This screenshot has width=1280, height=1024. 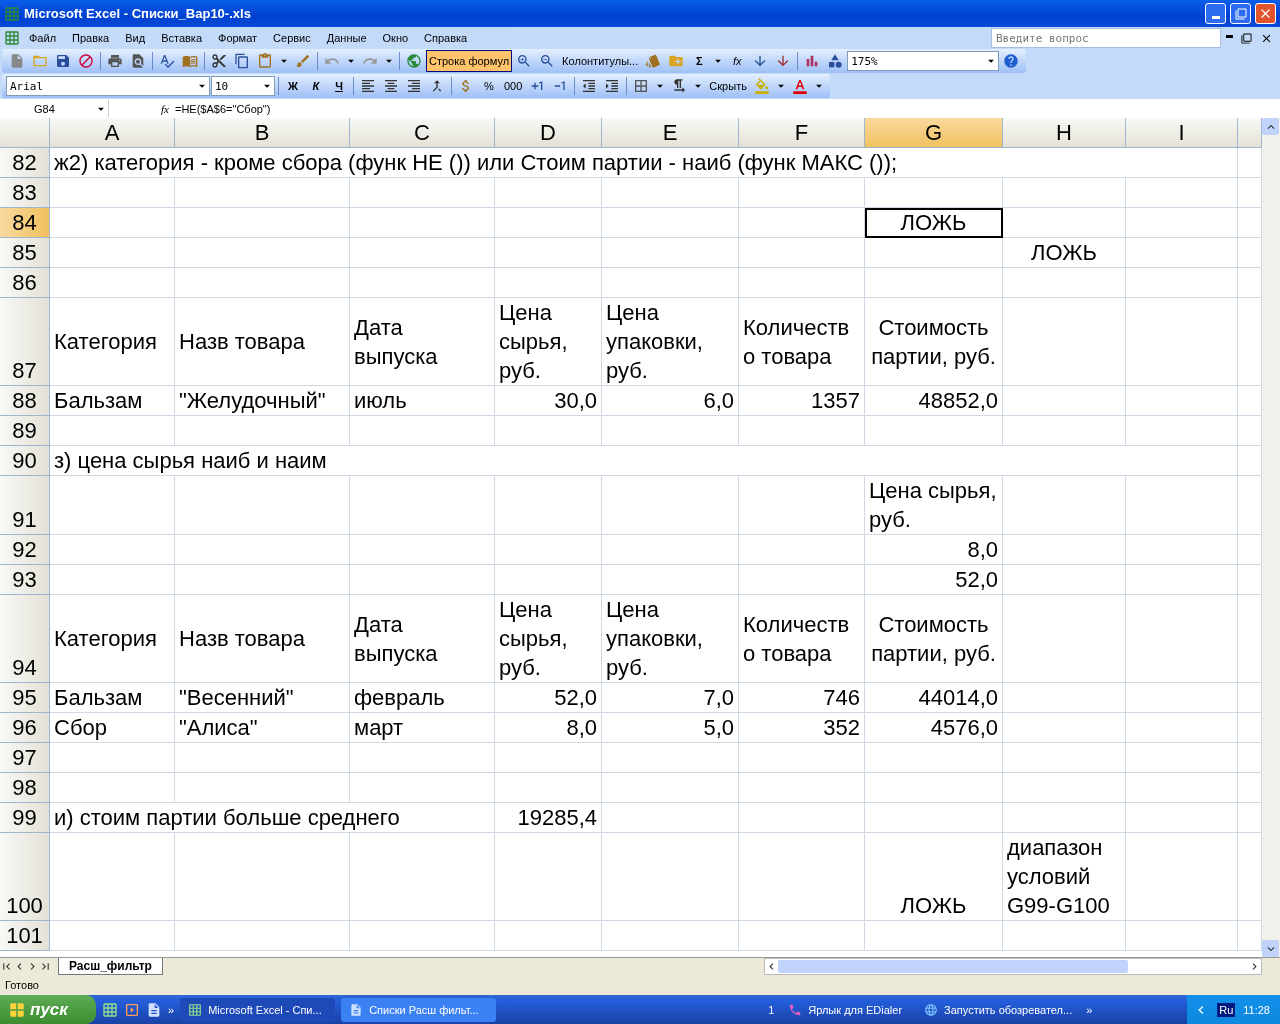 I want to click on menu-item: Справка, so click(x=446, y=38).